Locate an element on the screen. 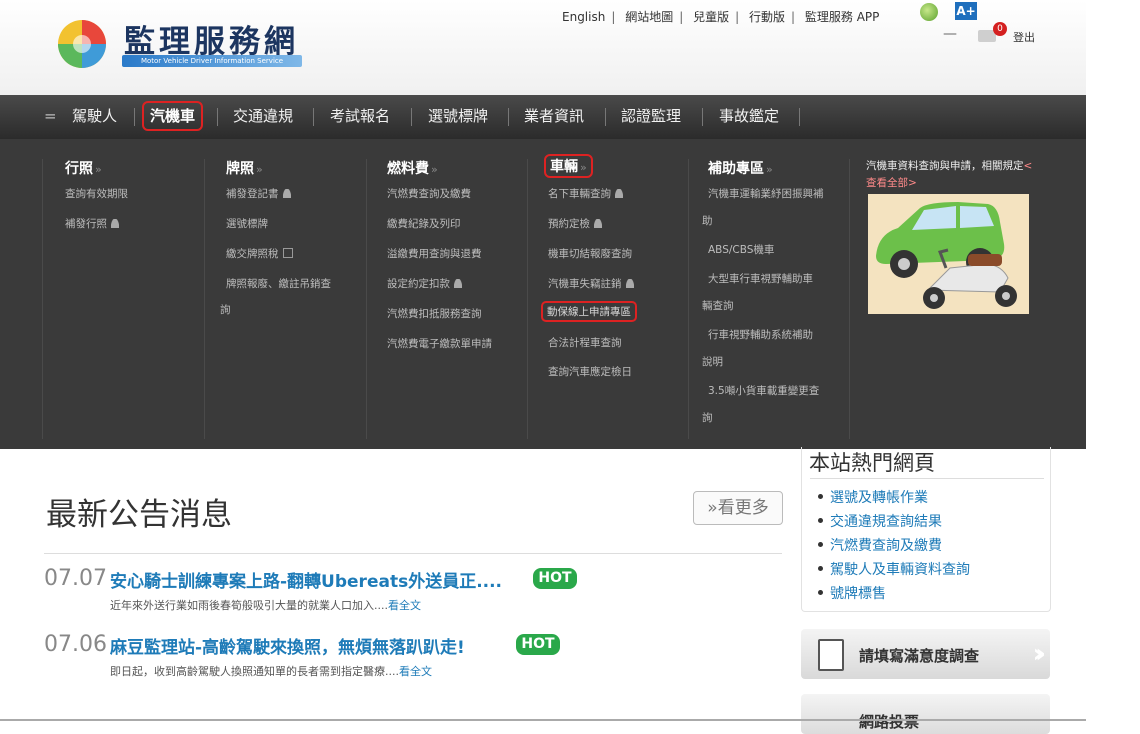 This screenshot has width=1140, height=734. menu-item: 選號標牌 is located at coordinates (247, 223).